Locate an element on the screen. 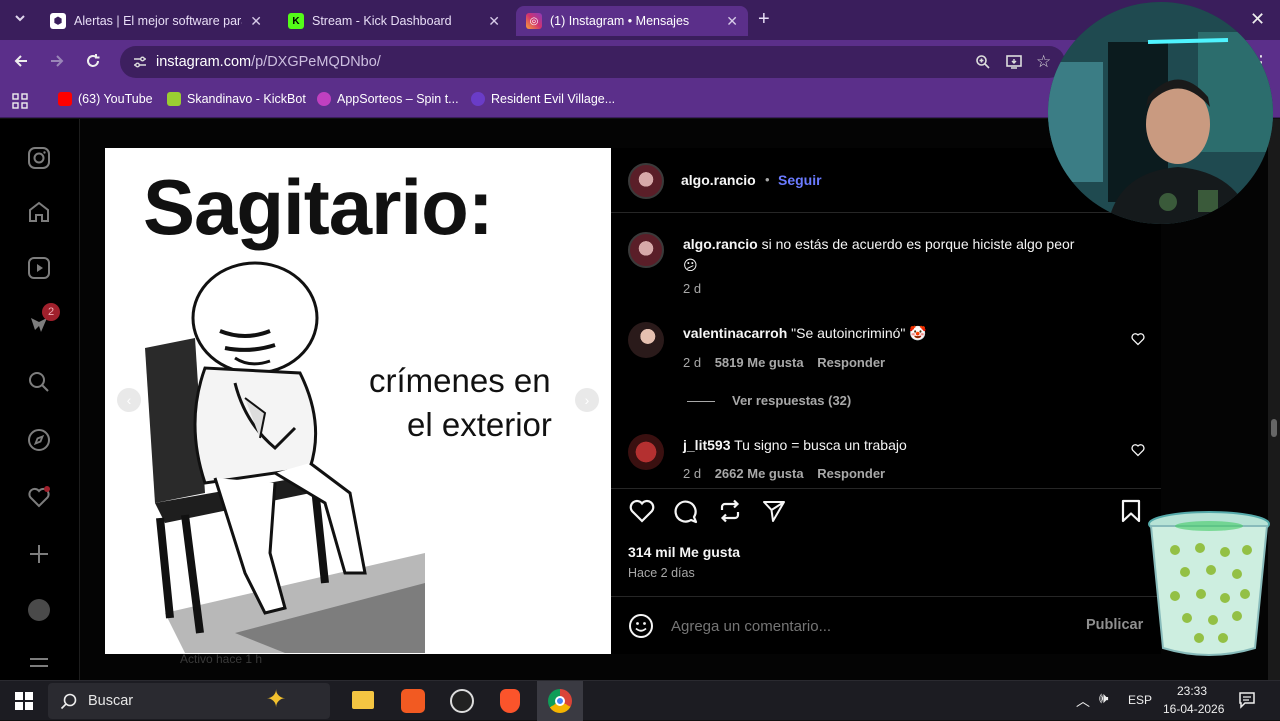 This screenshot has height=721, width=1280. bookmark-label: (63) YouTube is located at coordinates (115, 99).